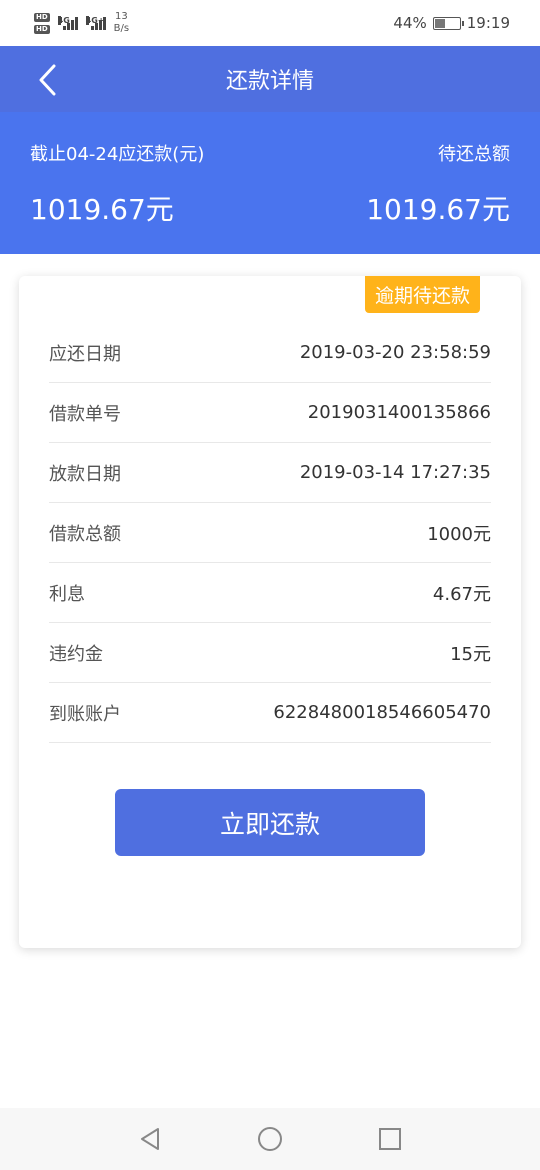 The width and height of the screenshot is (540, 1170). What do you see at coordinates (488, 23) in the screenshot?
I see `clock: 19:19` at bounding box center [488, 23].